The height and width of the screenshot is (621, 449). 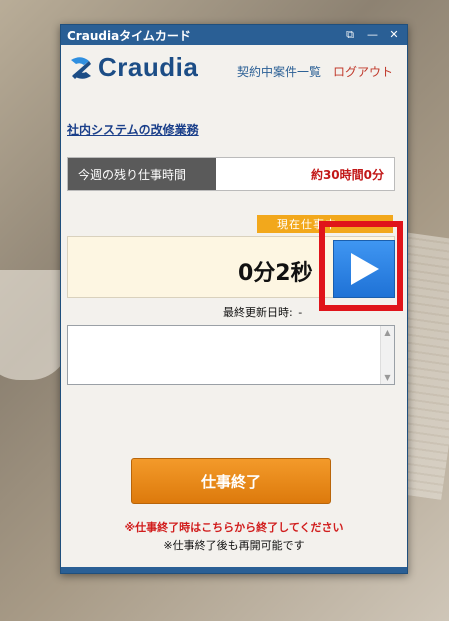 I want to click on highlight-box, so click(x=361, y=266).